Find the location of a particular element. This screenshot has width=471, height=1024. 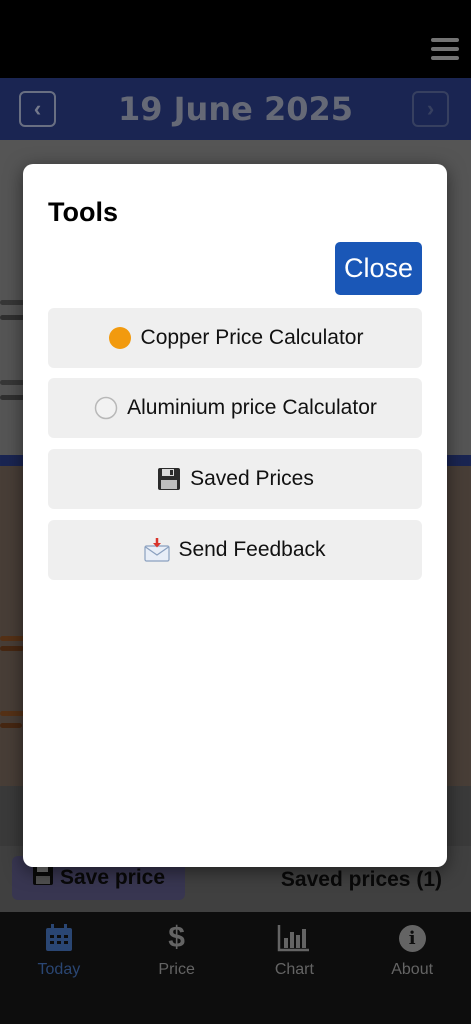

send-feedback-label: Send Feedback is located at coordinates (252, 549).